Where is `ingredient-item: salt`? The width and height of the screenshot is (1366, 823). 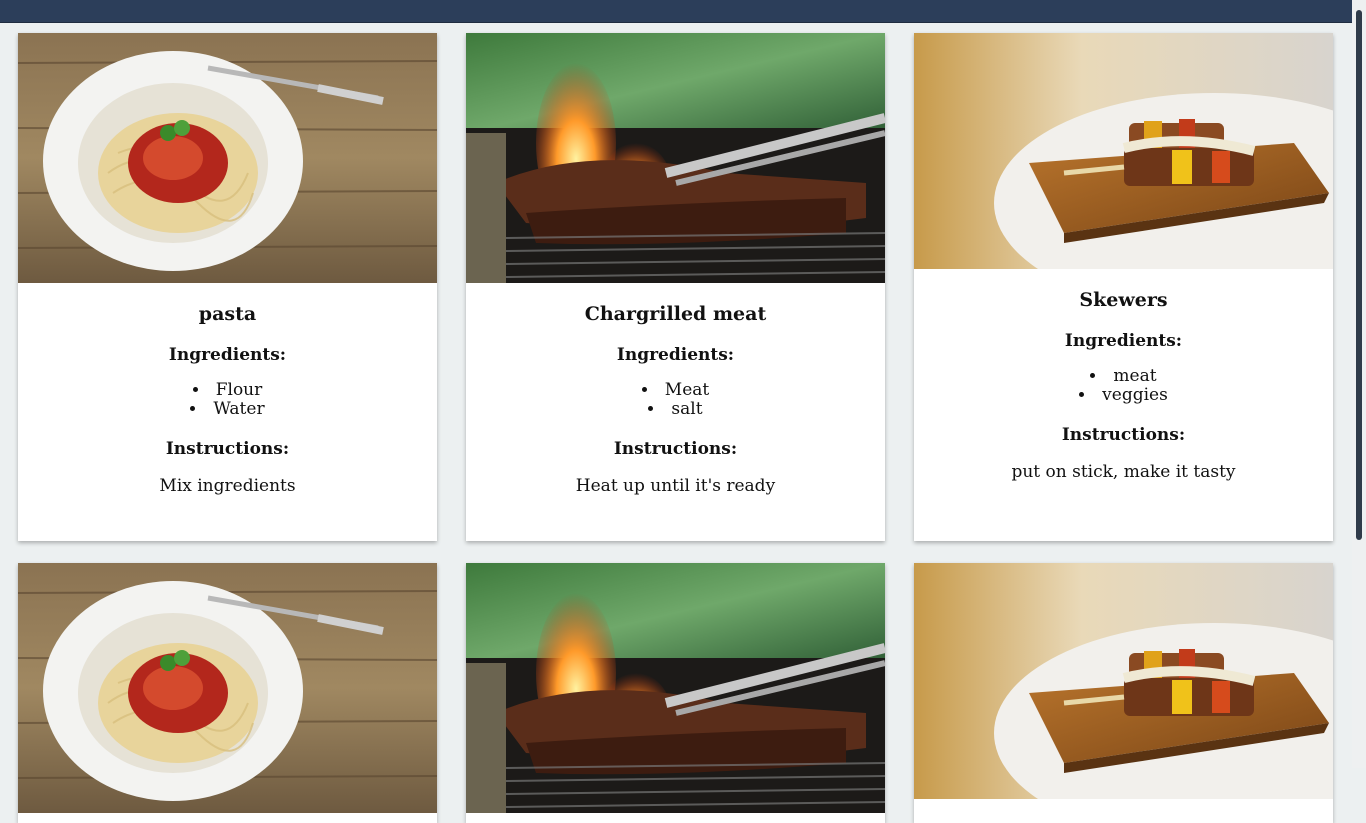 ingredient-item: salt is located at coordinates (675, 409).